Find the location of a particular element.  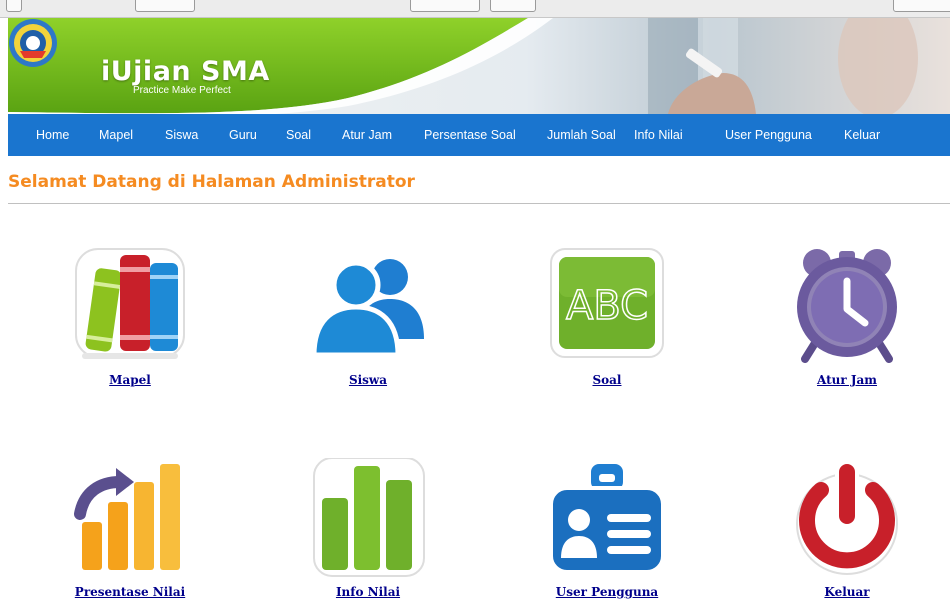

tile-label-mapel: Mapel is located at coordinates (130, 380).